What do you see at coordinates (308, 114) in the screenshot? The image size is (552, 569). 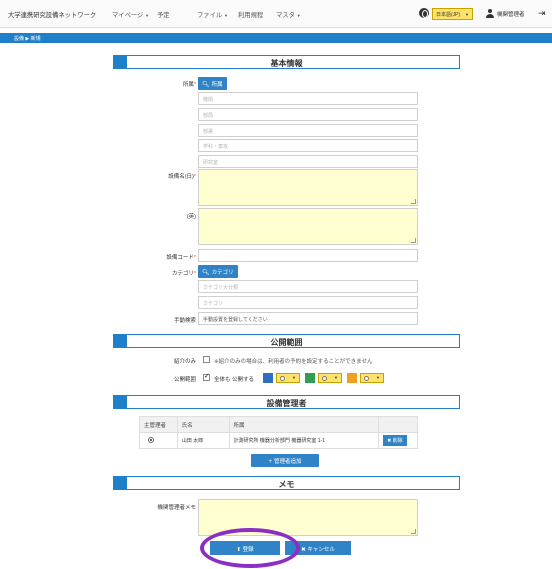 I see `department-field: 部局` at bounding box center [308, 114].